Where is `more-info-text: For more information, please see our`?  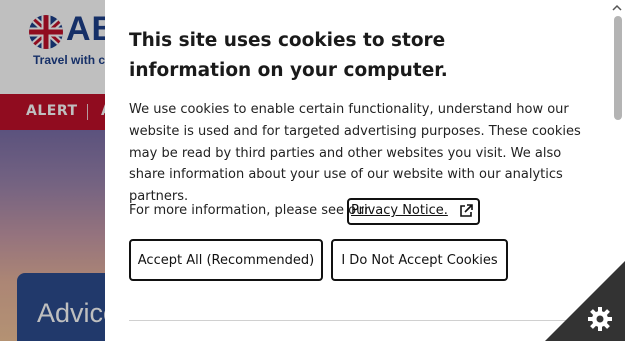
more-info-text: For more information, please see our is located at coordinates (249, 210).